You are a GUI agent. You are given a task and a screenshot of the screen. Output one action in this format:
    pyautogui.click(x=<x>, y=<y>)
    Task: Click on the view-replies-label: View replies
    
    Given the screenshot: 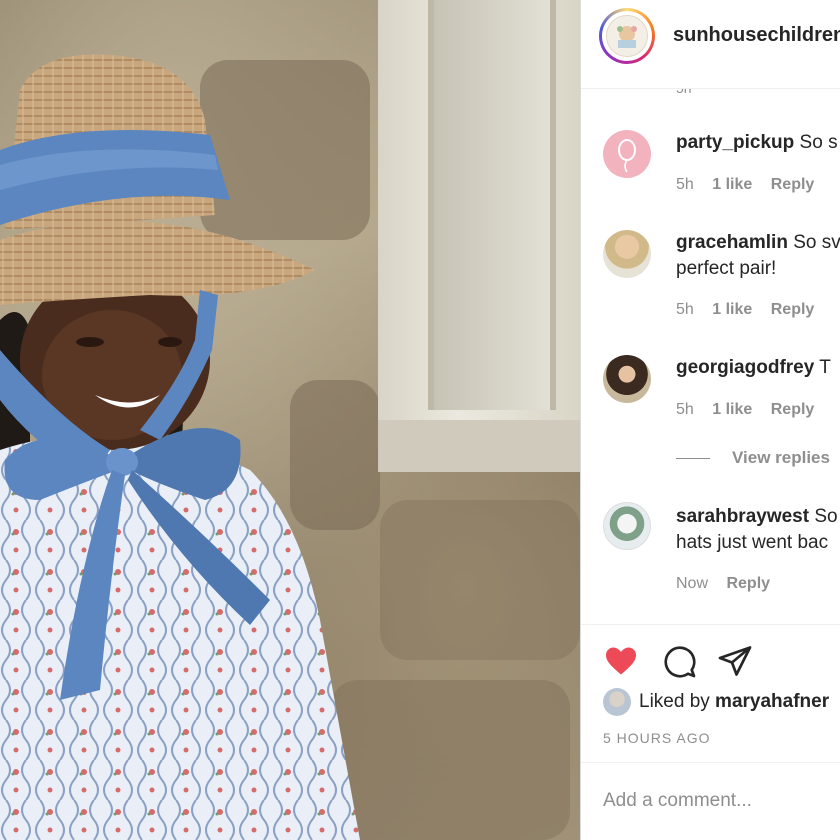 What is the action you would take?
    pyautogui.click(x=781, y=457)
    